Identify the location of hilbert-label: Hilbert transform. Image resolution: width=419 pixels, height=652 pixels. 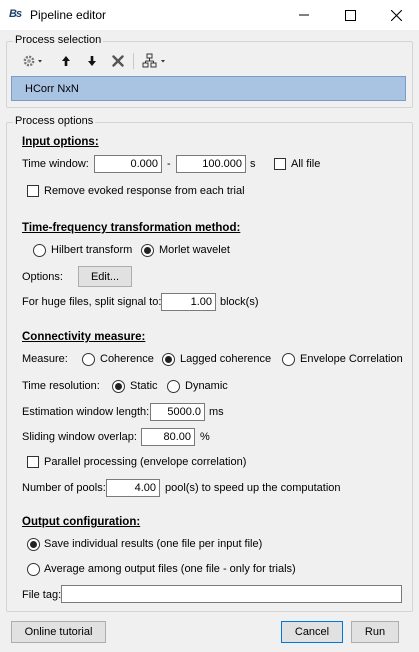
(92, 250).